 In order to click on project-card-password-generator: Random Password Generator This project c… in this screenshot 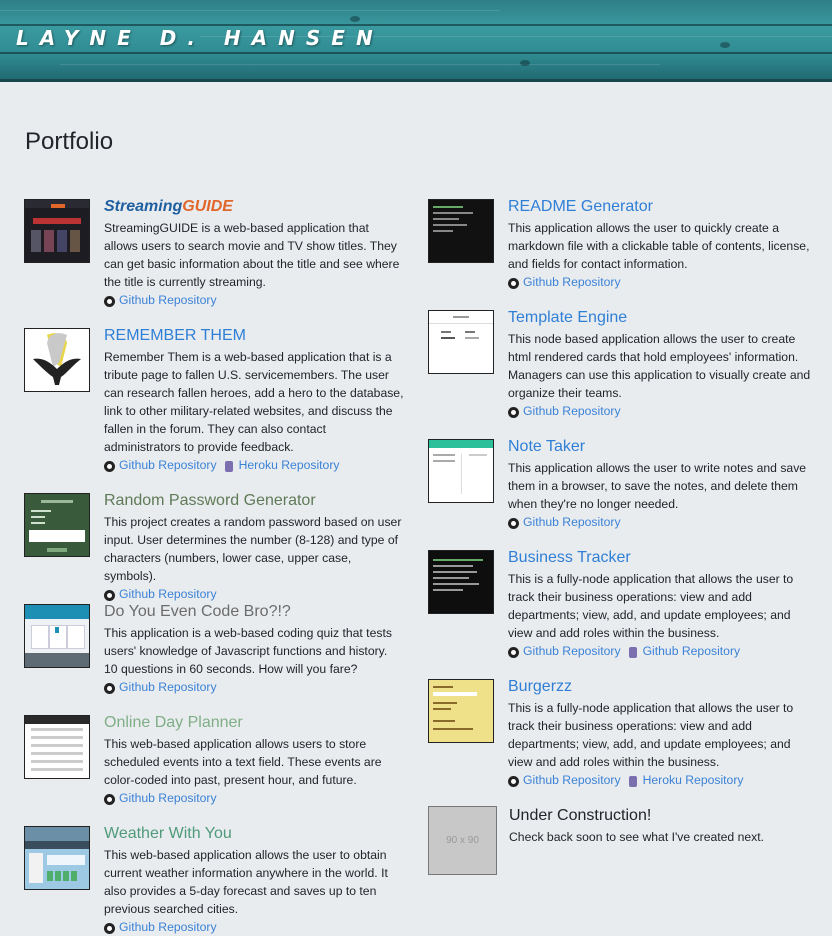, I will do `click(214, 546)`.